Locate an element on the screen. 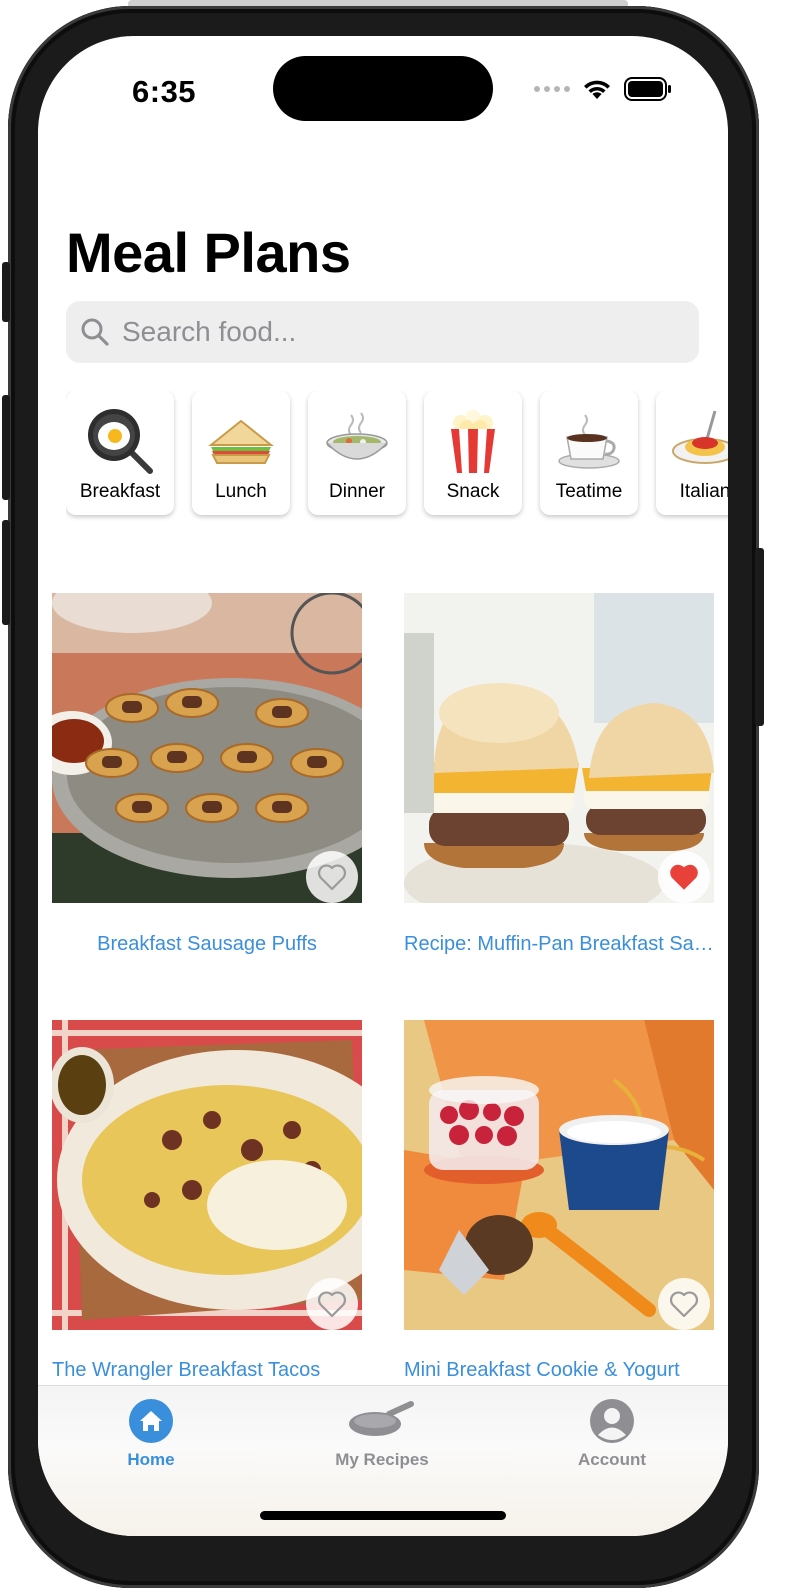  search-input is located at coordinates (402, 332).